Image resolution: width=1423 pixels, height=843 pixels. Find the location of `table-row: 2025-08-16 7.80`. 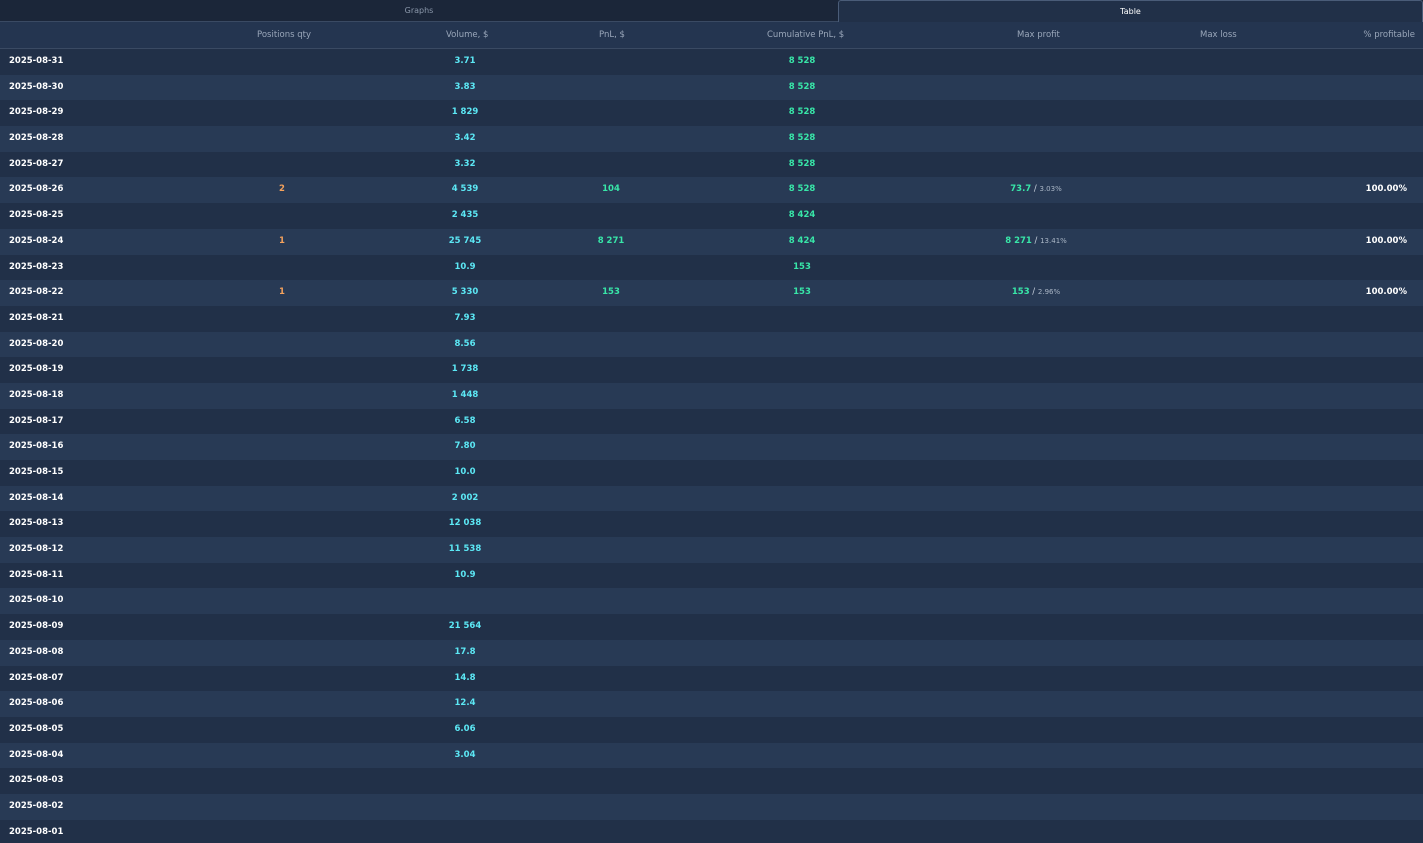

table-row: 2025-08-16 7.80 is located at coordinates (711, 447).